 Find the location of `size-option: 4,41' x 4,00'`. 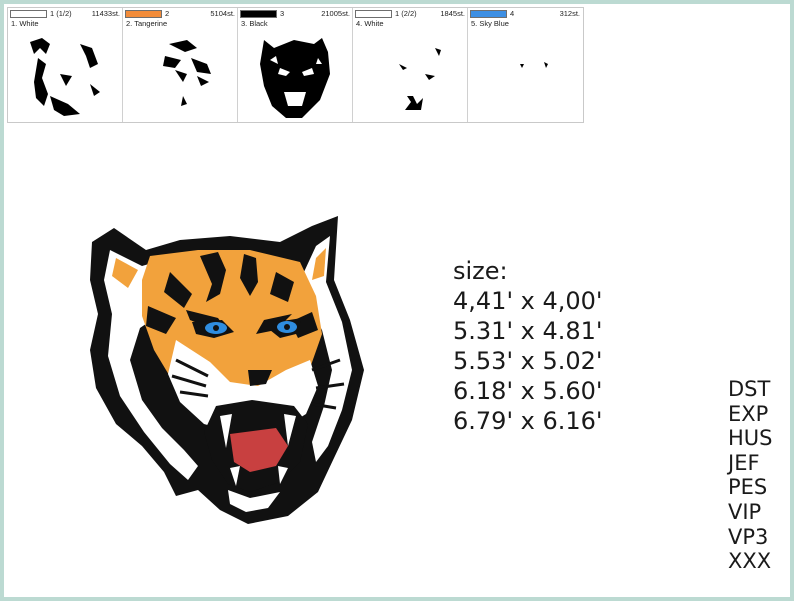

size-option: 4,41' x 4,00' is located at coordinates (528, 301).